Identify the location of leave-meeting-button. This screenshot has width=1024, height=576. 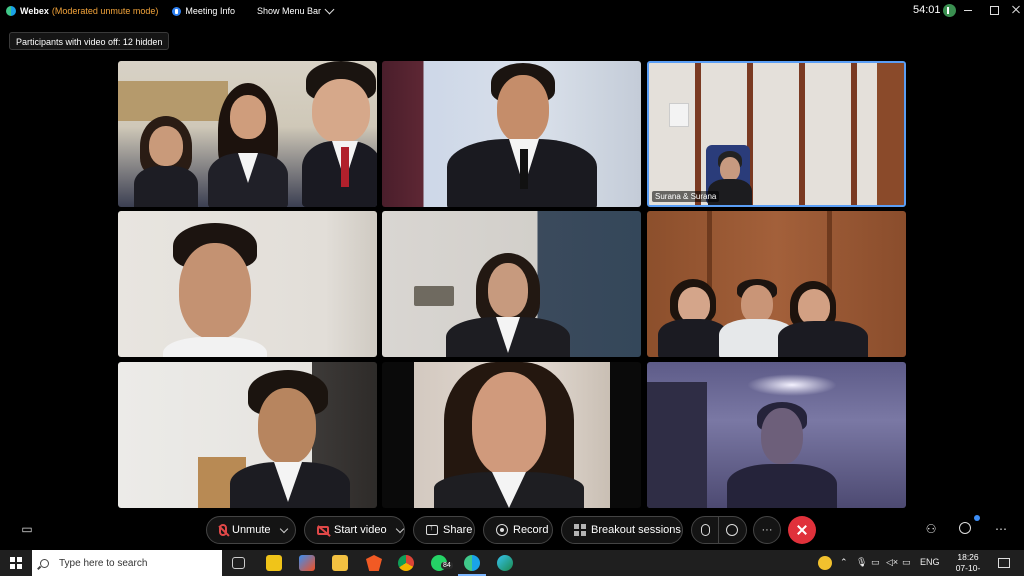
(802, 530).